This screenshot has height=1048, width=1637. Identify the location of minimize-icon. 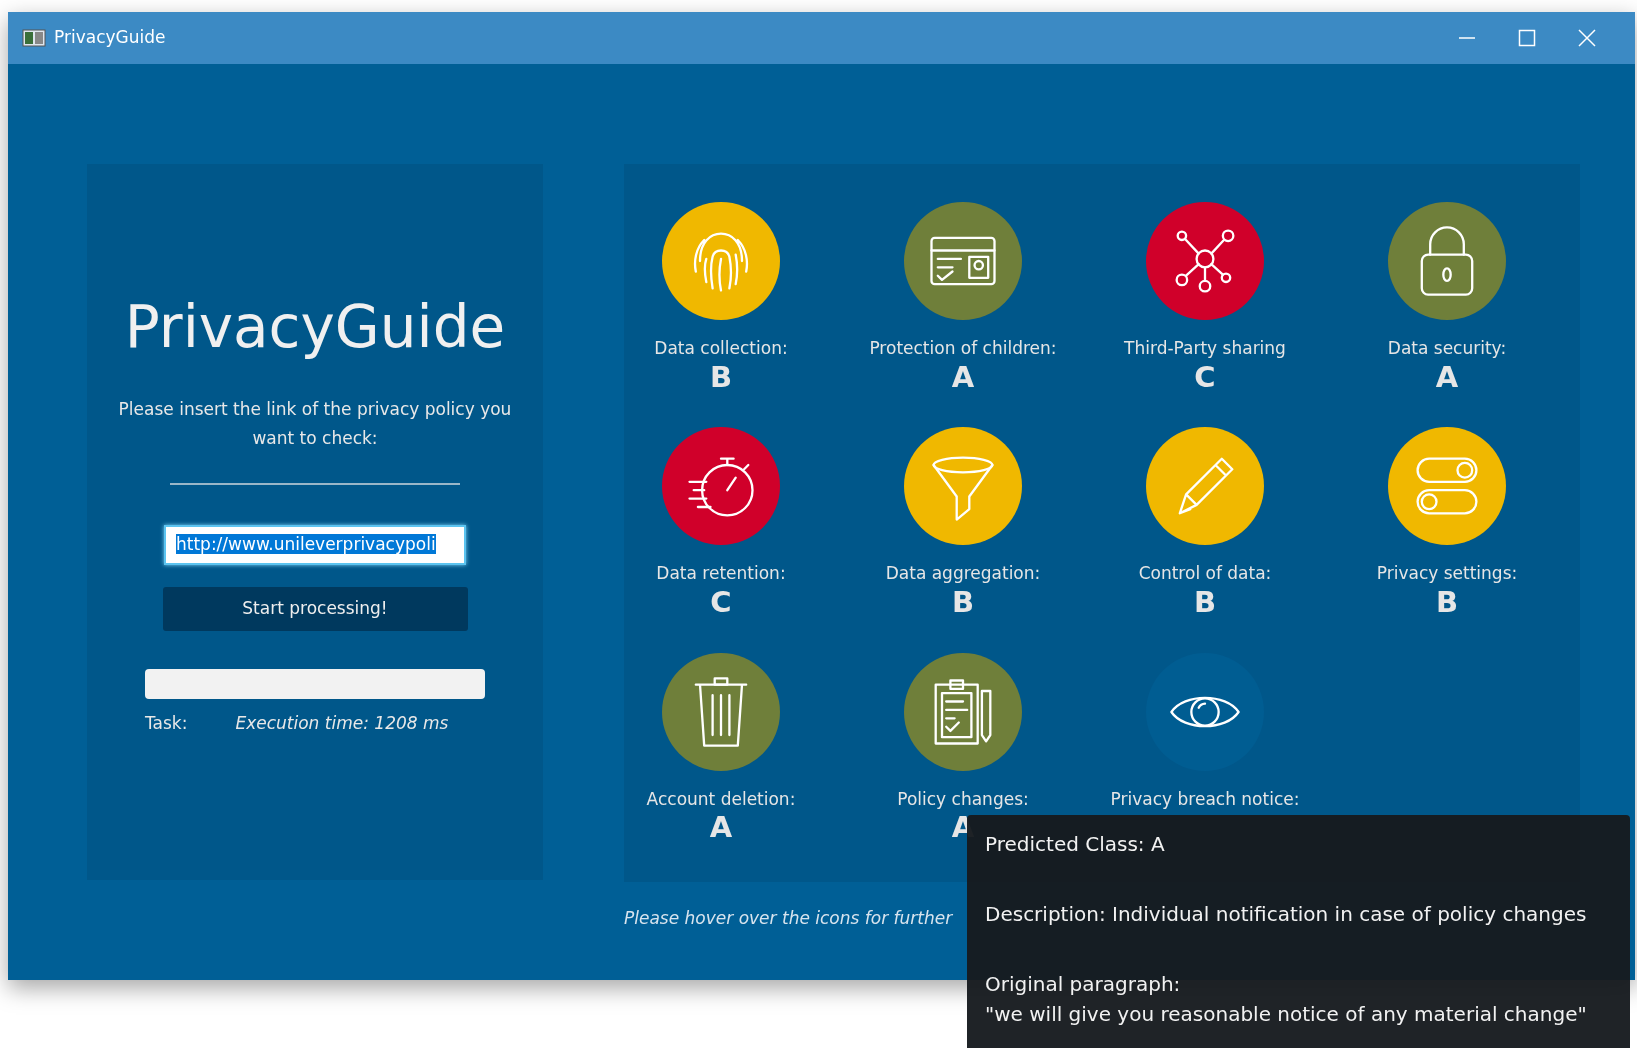
(1467, 38).